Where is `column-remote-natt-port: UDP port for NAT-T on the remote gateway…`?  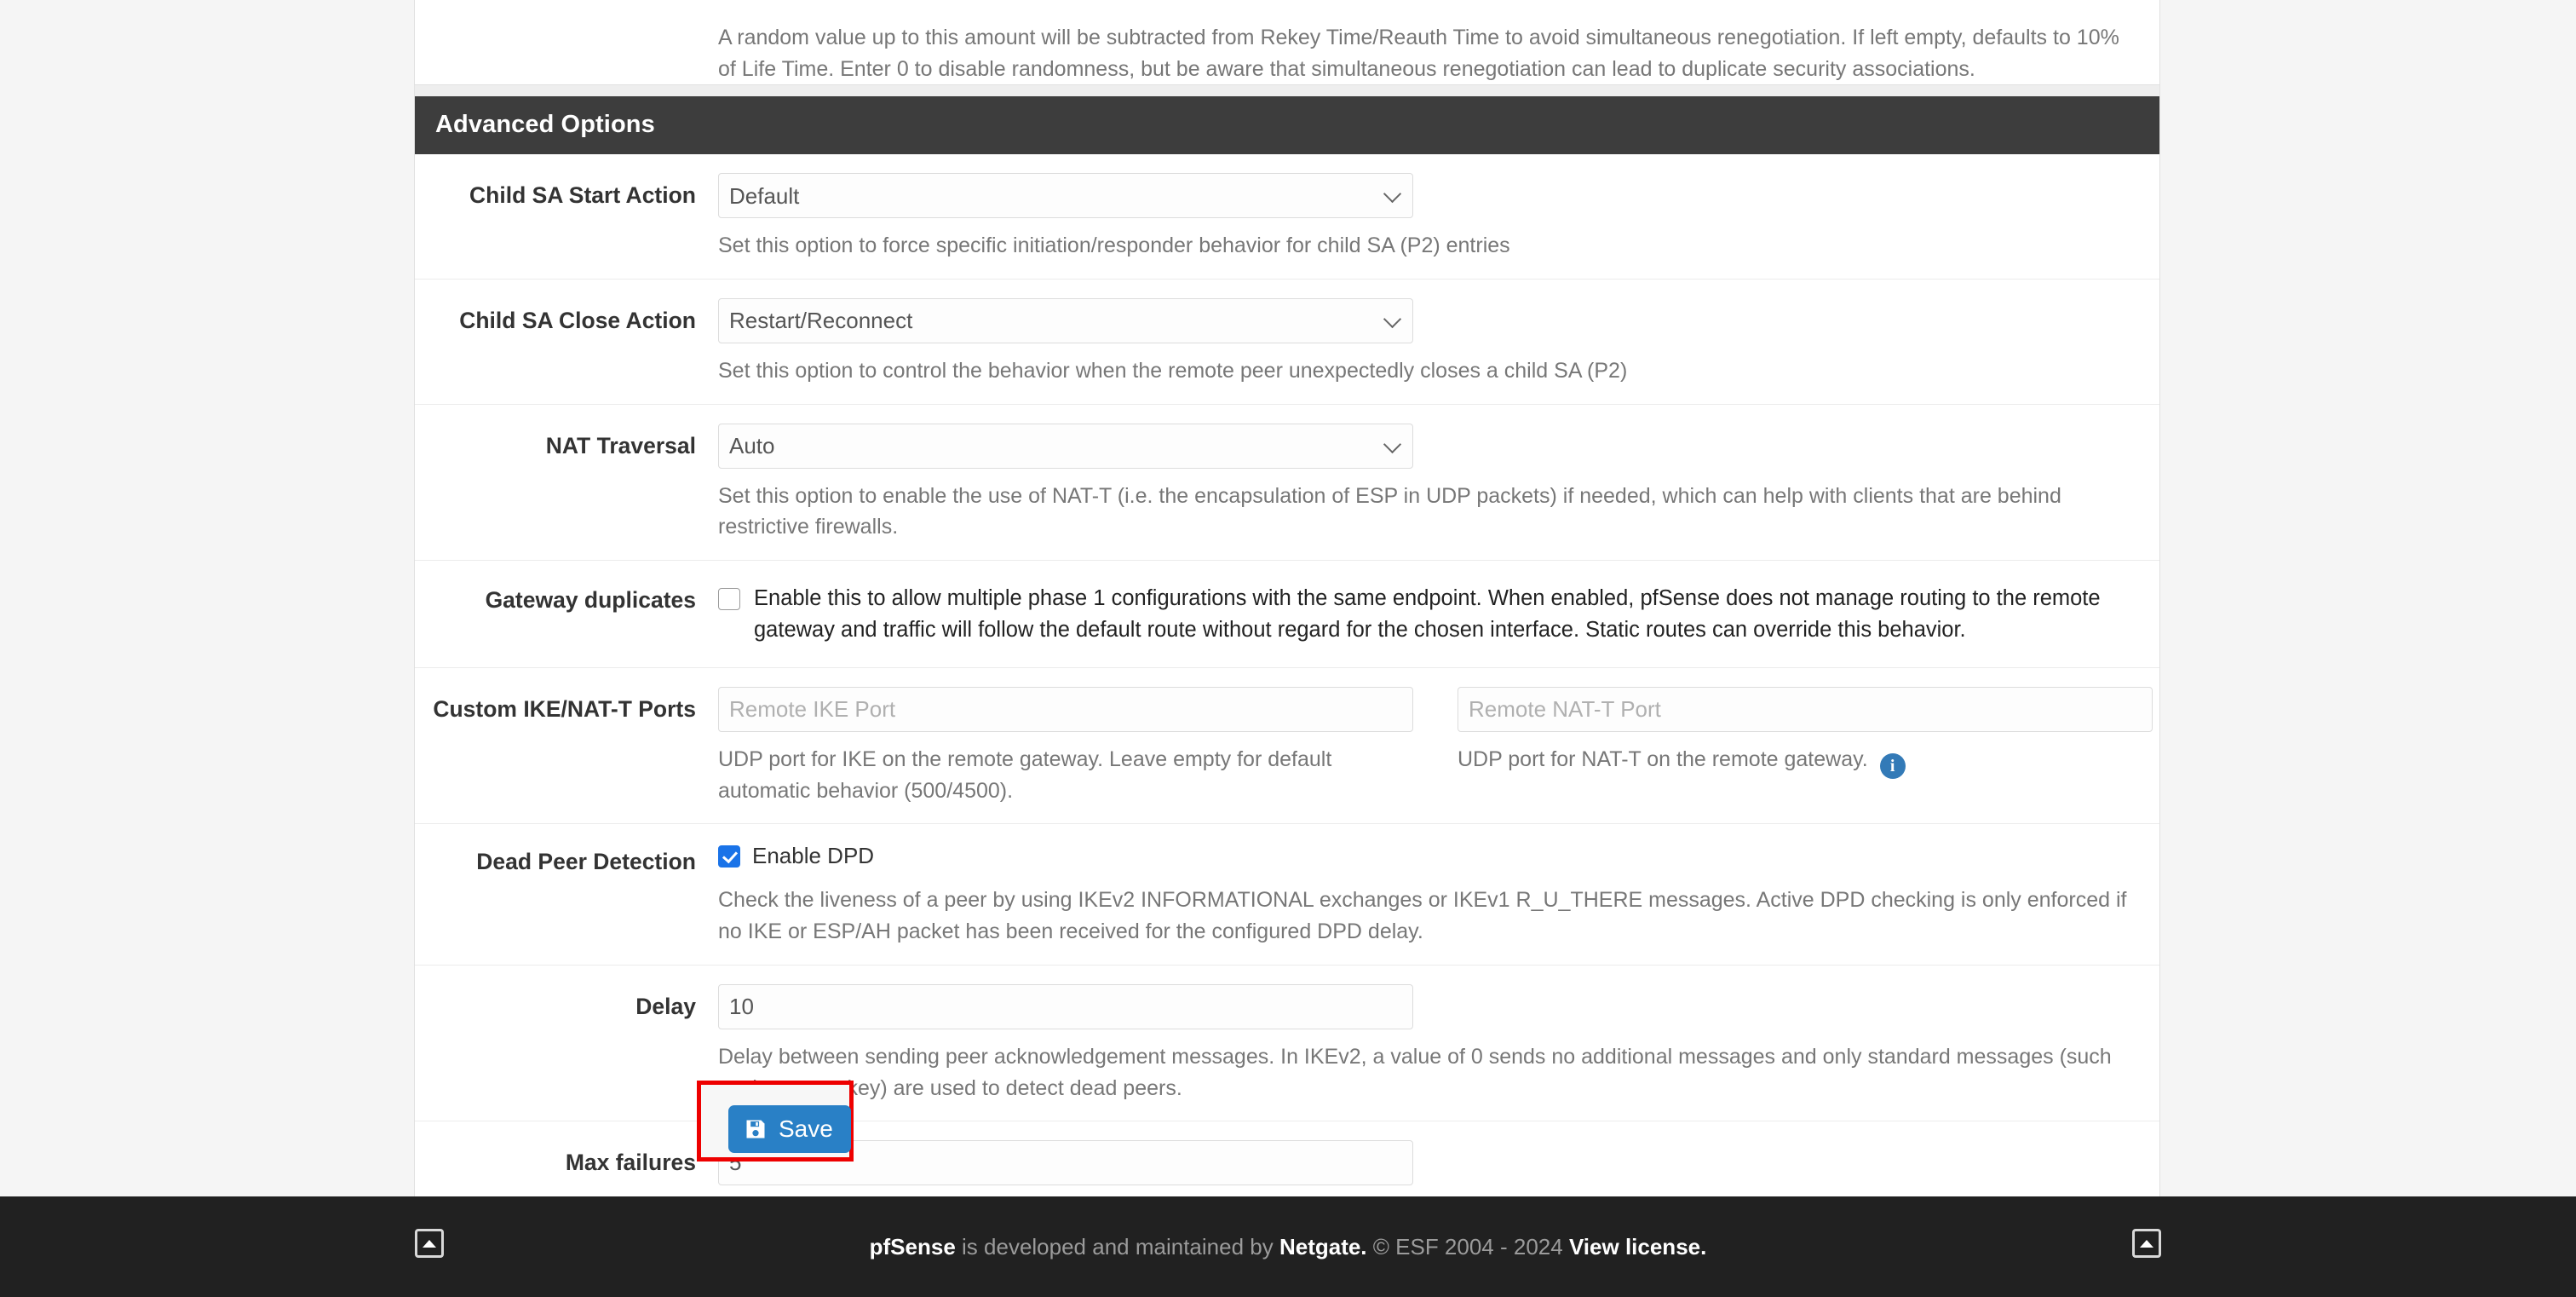 column-remote-natt-port: UDP port for NAT-T on the remote gateway… is located at coordinates (1805, 746).